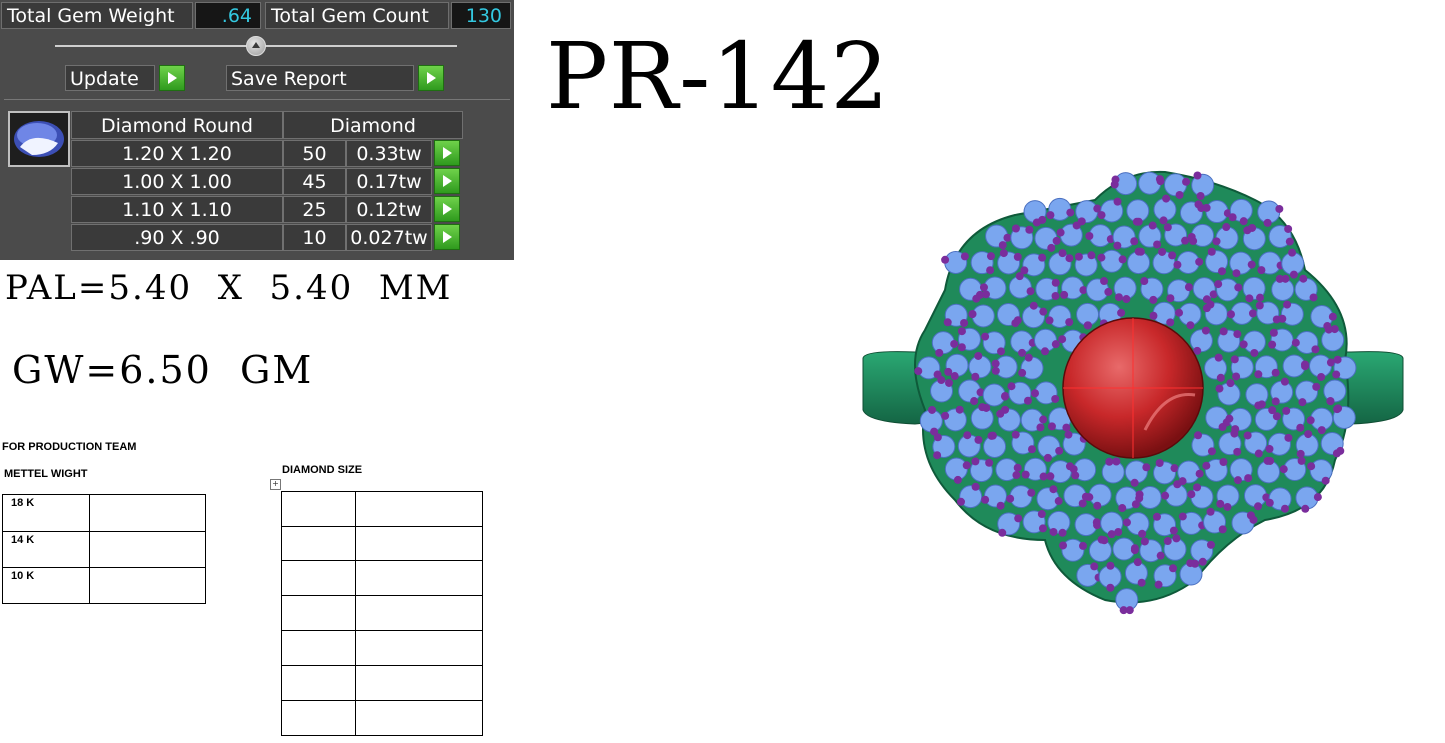 The width and height of the screenshot is (1445, 743). Describe the element at coordinates (481, 15) in the screenshot. I see `total-gem-count-value: 130` at that location.